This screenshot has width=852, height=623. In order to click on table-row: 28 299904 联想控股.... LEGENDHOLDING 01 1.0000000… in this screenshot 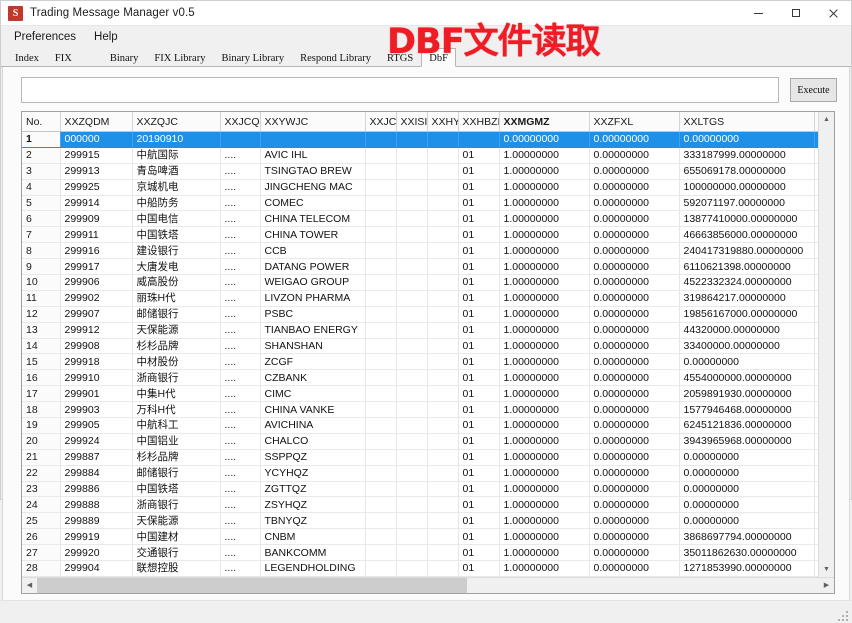, I will do `click(420, 568)`.